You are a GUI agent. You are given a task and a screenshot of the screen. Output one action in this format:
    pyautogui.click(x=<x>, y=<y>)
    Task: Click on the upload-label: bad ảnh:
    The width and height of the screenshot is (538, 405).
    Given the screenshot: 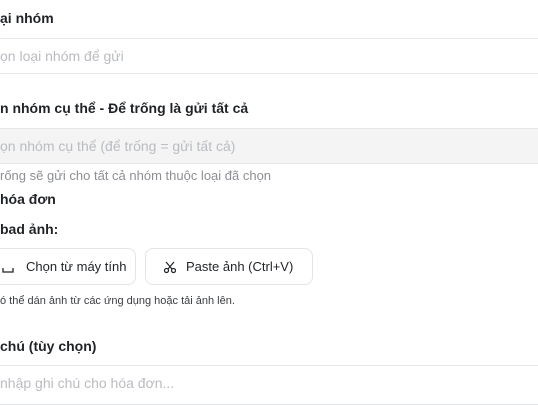 What is the action you would take?
    pyautogui.click(x=29, y=229)
    